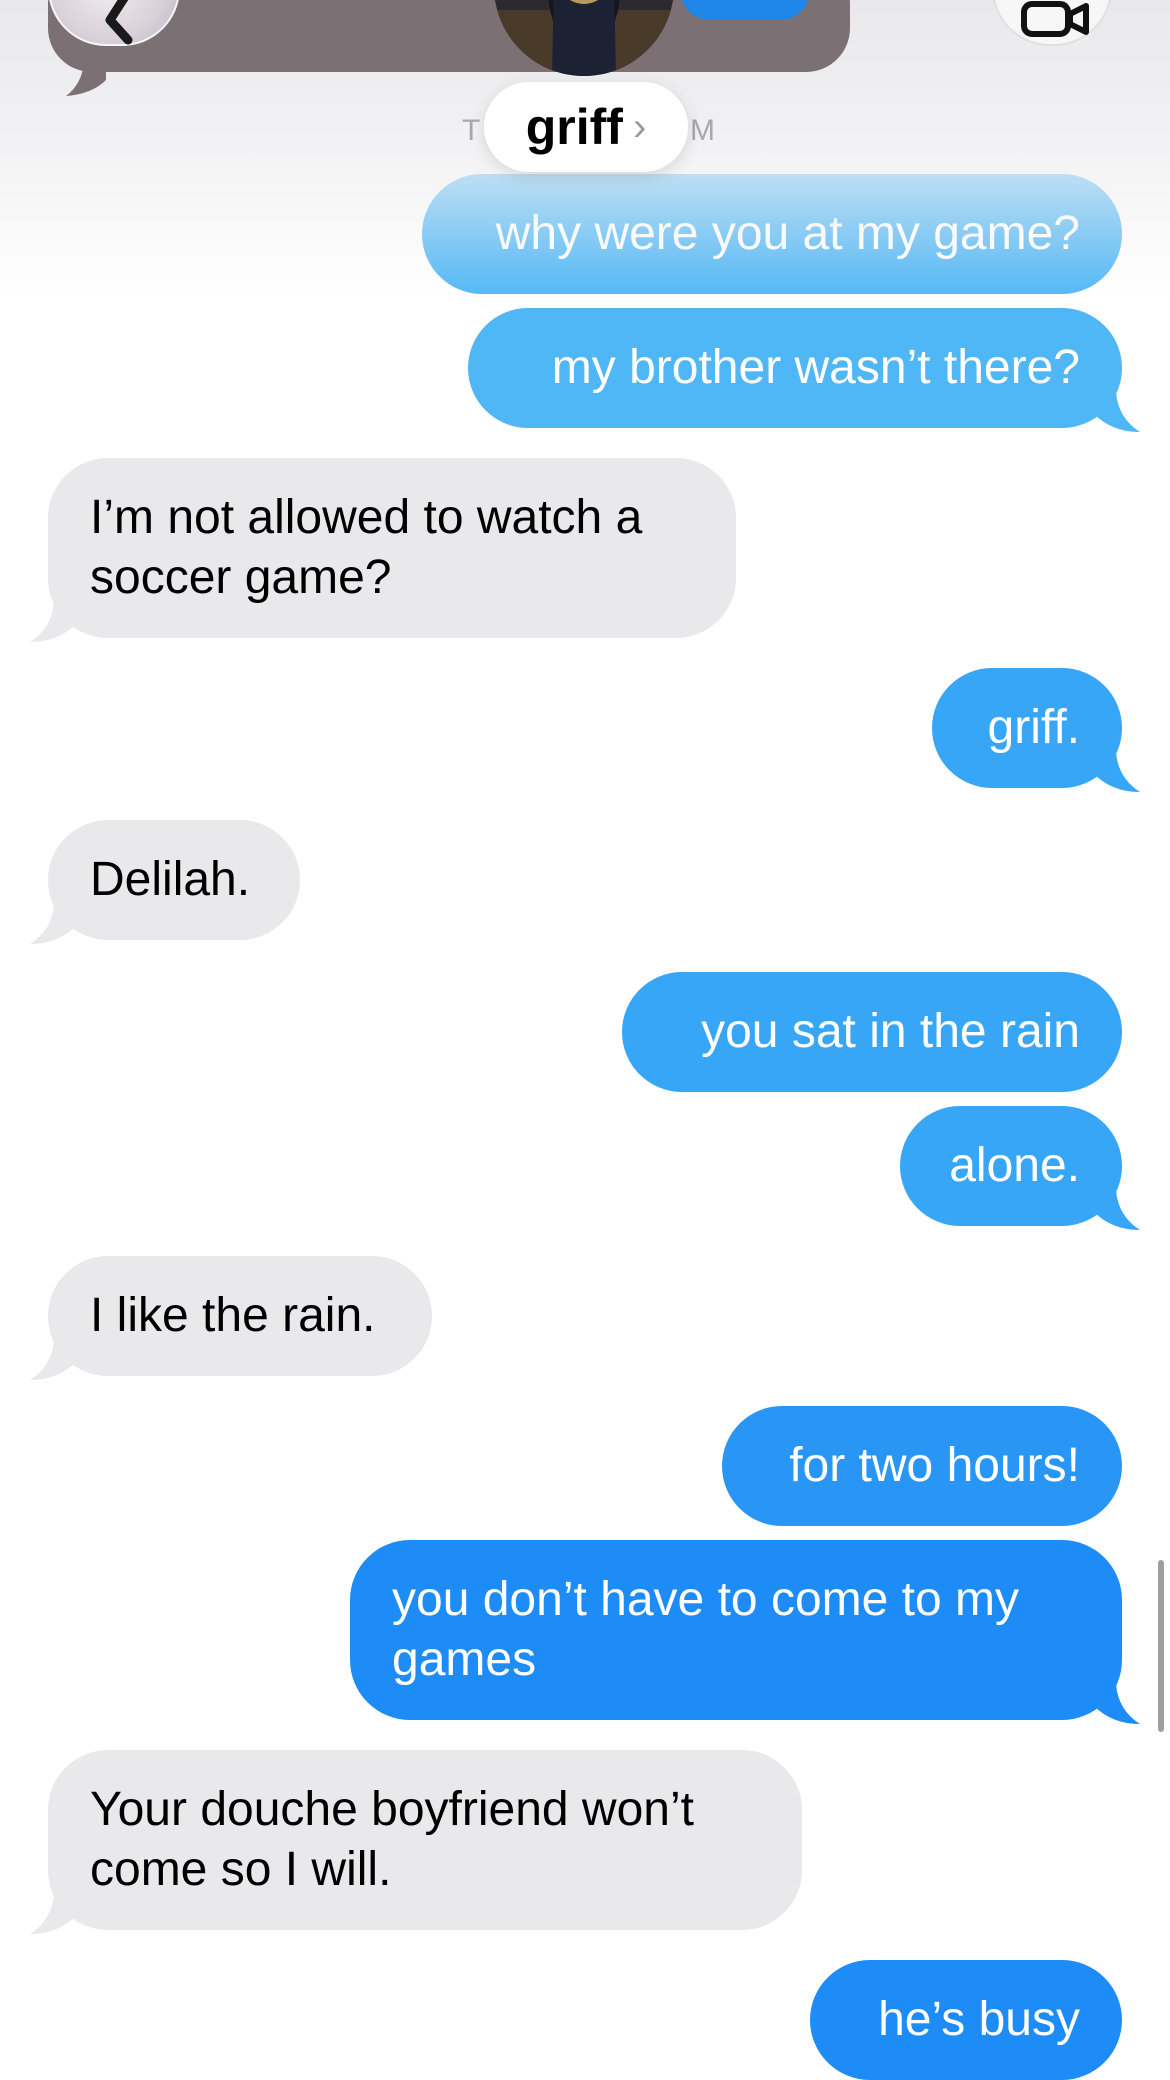 The height and width of the screenshot is (2080, 1170). I want to click on chevron-right-icon: ›, so click(639, 126).